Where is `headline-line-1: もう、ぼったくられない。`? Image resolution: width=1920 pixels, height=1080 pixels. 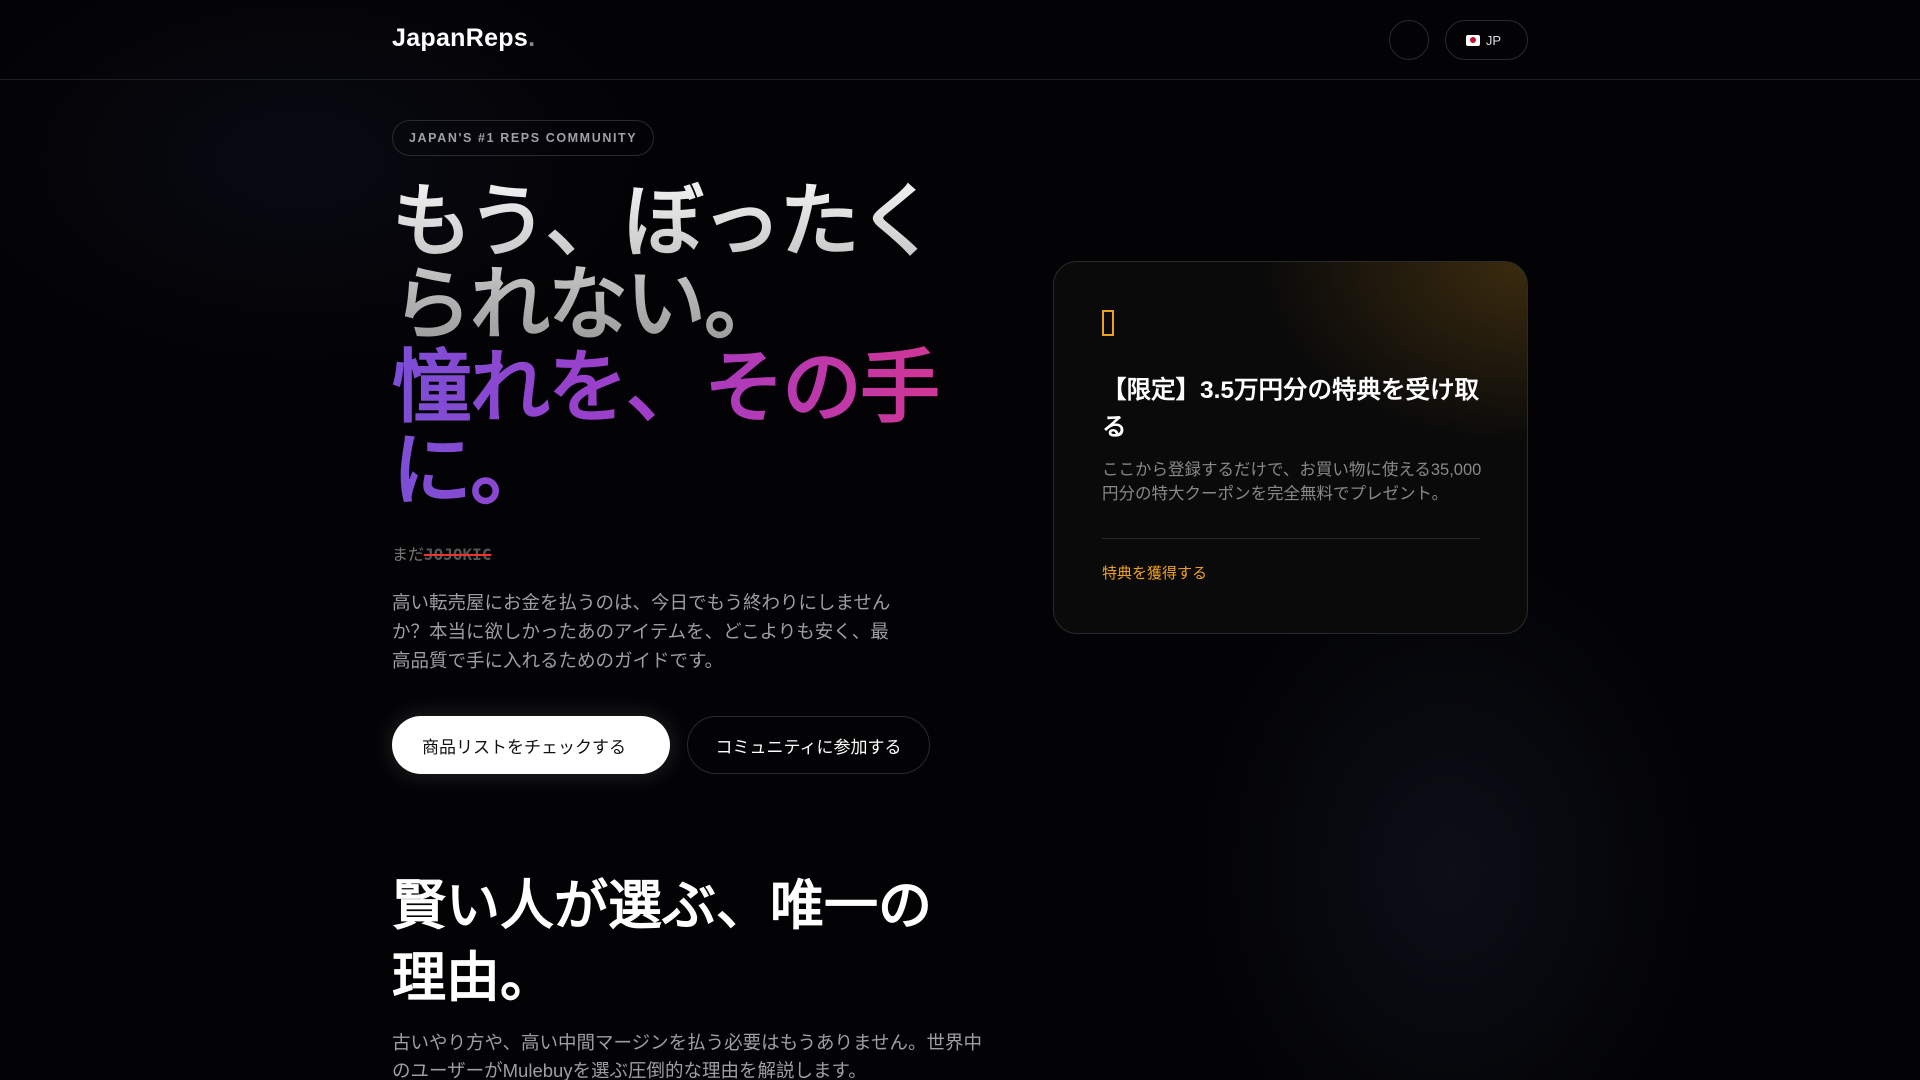
headline-line-1: もう、ぼったくられない。 is located at coordinates (682, 263).